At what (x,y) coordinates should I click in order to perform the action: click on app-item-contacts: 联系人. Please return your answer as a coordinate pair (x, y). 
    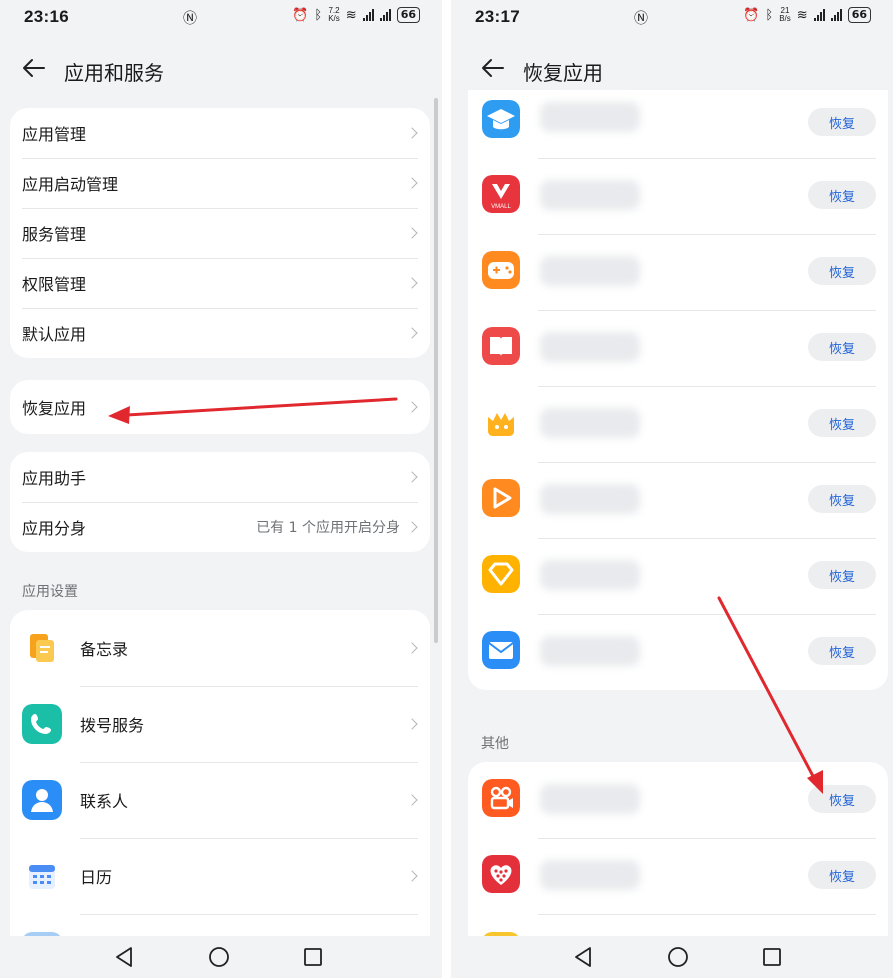
    Looking at the image, I should click on (220, 800).